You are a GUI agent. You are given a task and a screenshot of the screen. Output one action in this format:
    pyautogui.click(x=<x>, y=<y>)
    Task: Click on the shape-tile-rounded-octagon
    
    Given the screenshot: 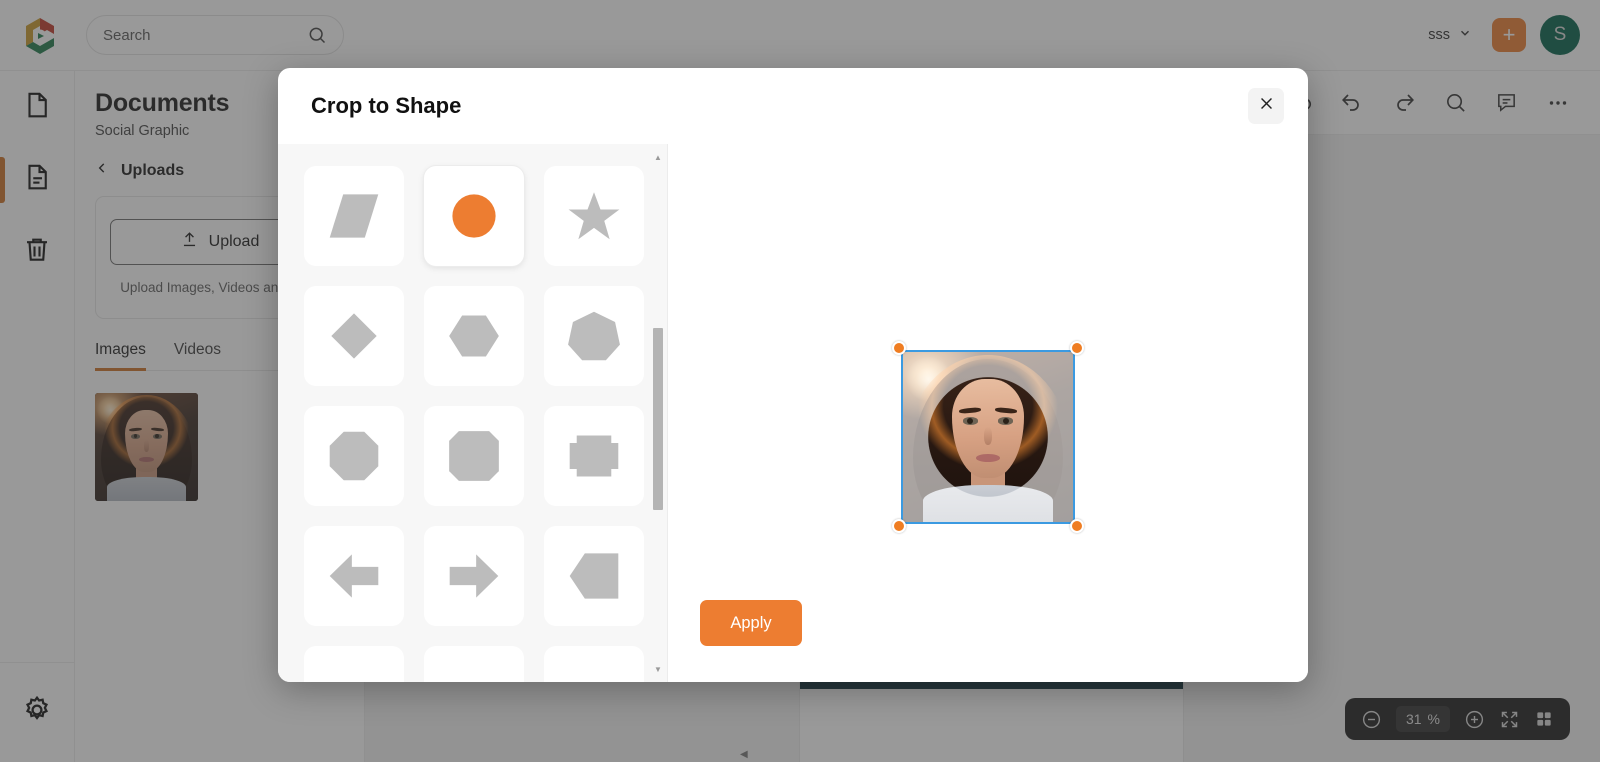 What is the action you would take?
    pyautogui.click(x=474, y=456)
    